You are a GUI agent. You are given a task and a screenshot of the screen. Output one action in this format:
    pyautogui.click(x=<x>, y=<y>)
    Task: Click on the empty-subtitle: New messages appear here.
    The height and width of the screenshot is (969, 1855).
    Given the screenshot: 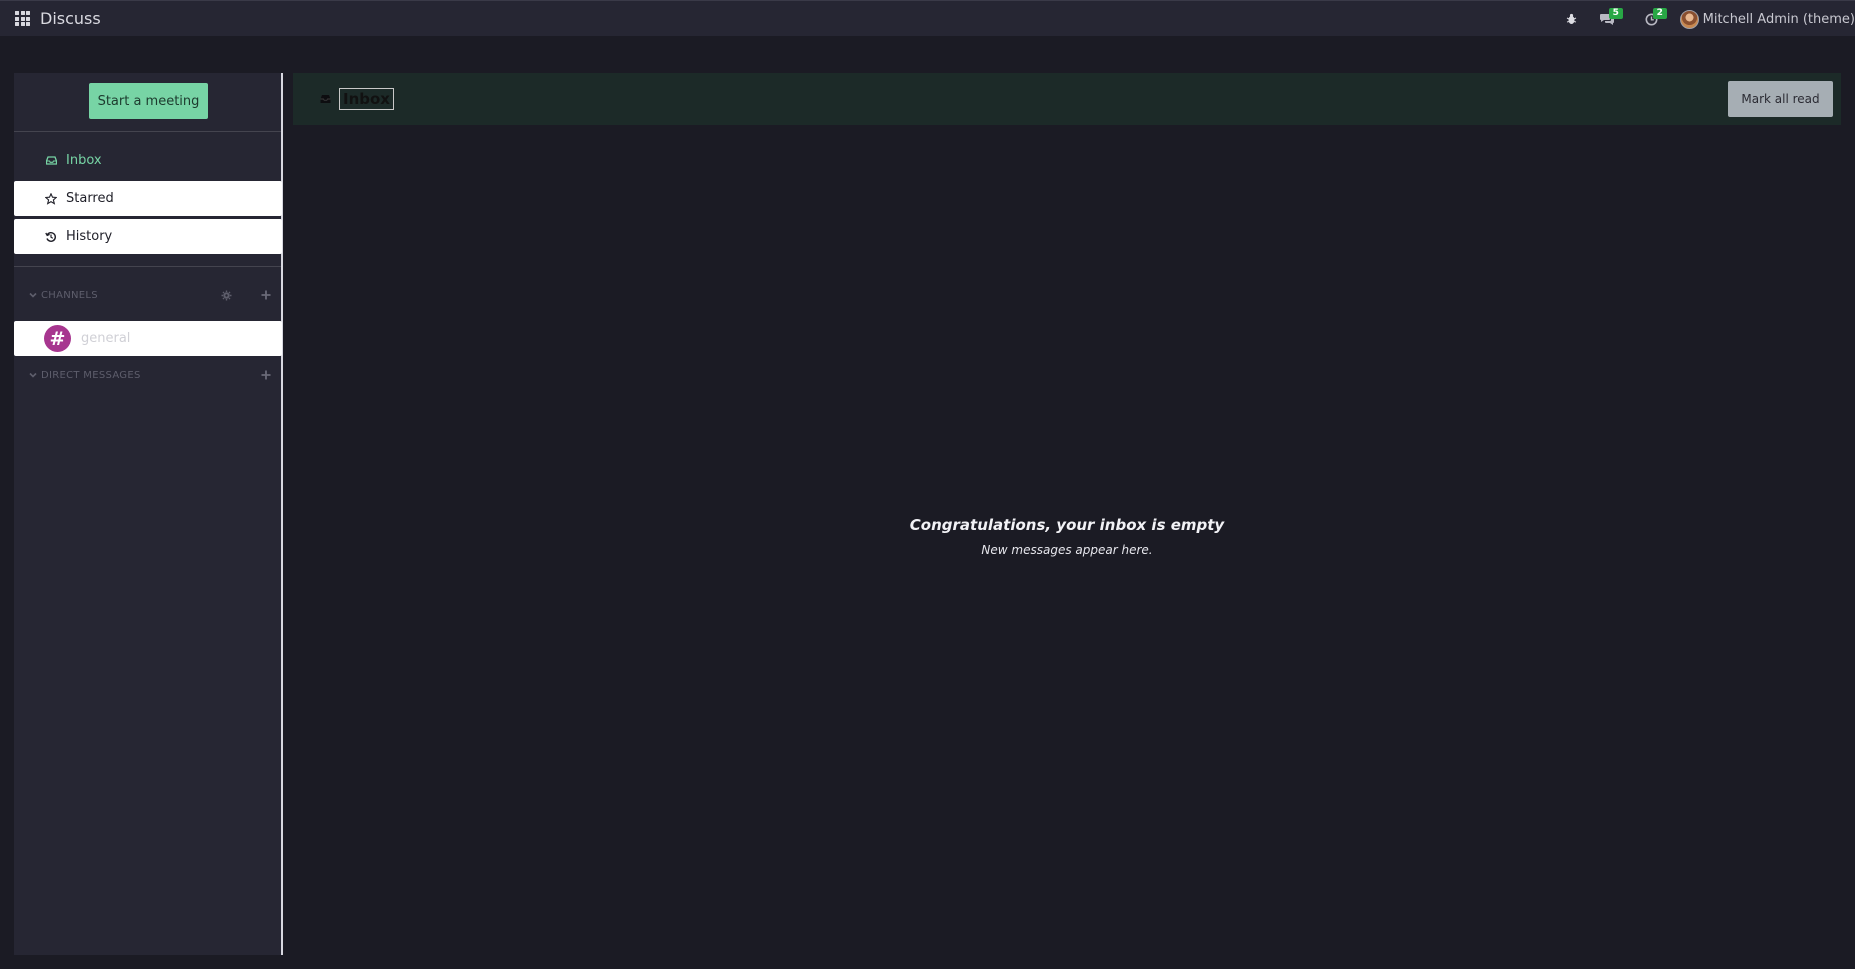 What is the action you would take?
    pyautogui.click(x=1067, y=550)
    